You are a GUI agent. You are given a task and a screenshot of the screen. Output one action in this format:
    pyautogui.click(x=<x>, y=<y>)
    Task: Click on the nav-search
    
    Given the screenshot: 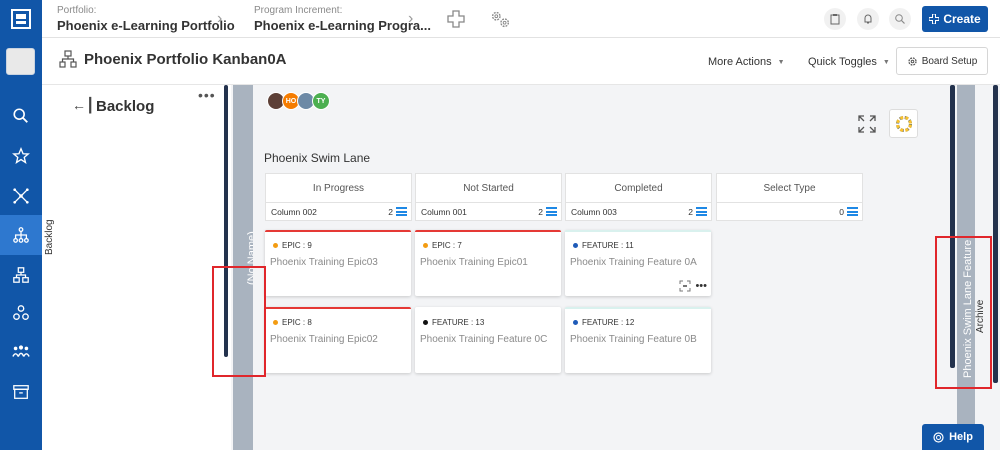 What is the action you would take?
    pyautogui.click(x=21, y=116)
    